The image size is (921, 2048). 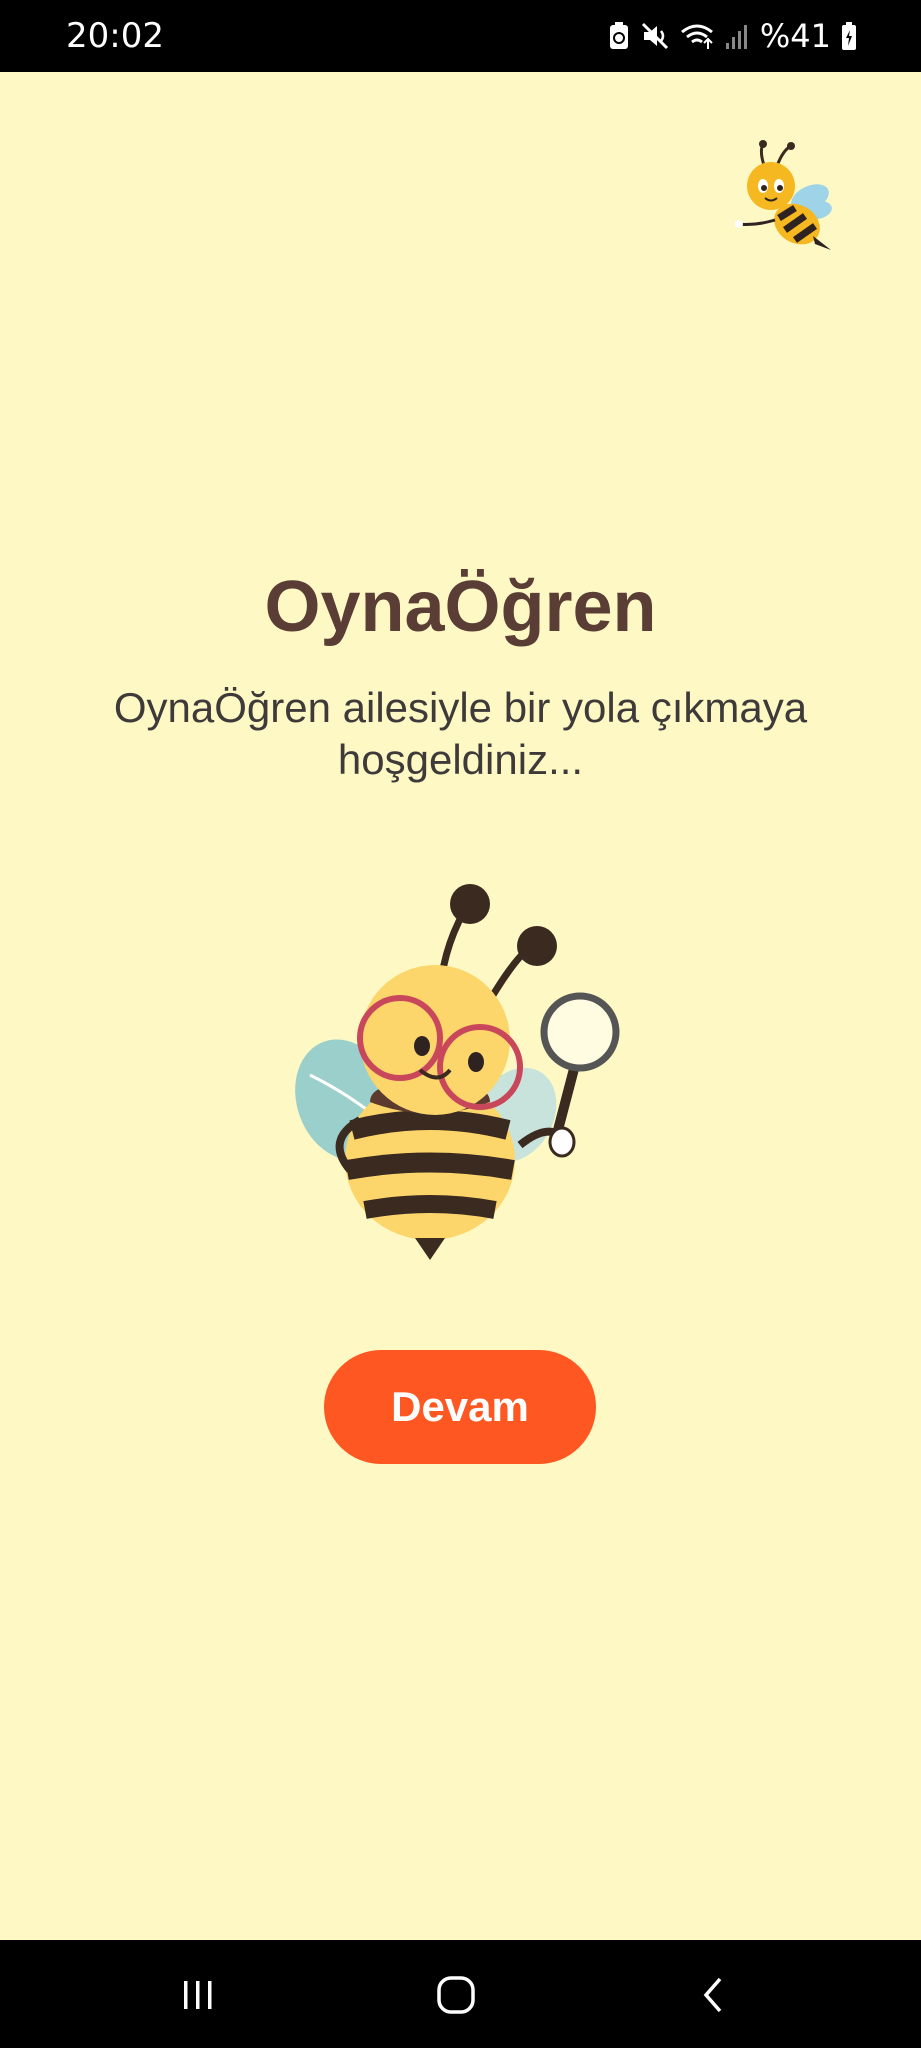 I want to click on app-title: OynaÖğren, so click(x=460, y=607).